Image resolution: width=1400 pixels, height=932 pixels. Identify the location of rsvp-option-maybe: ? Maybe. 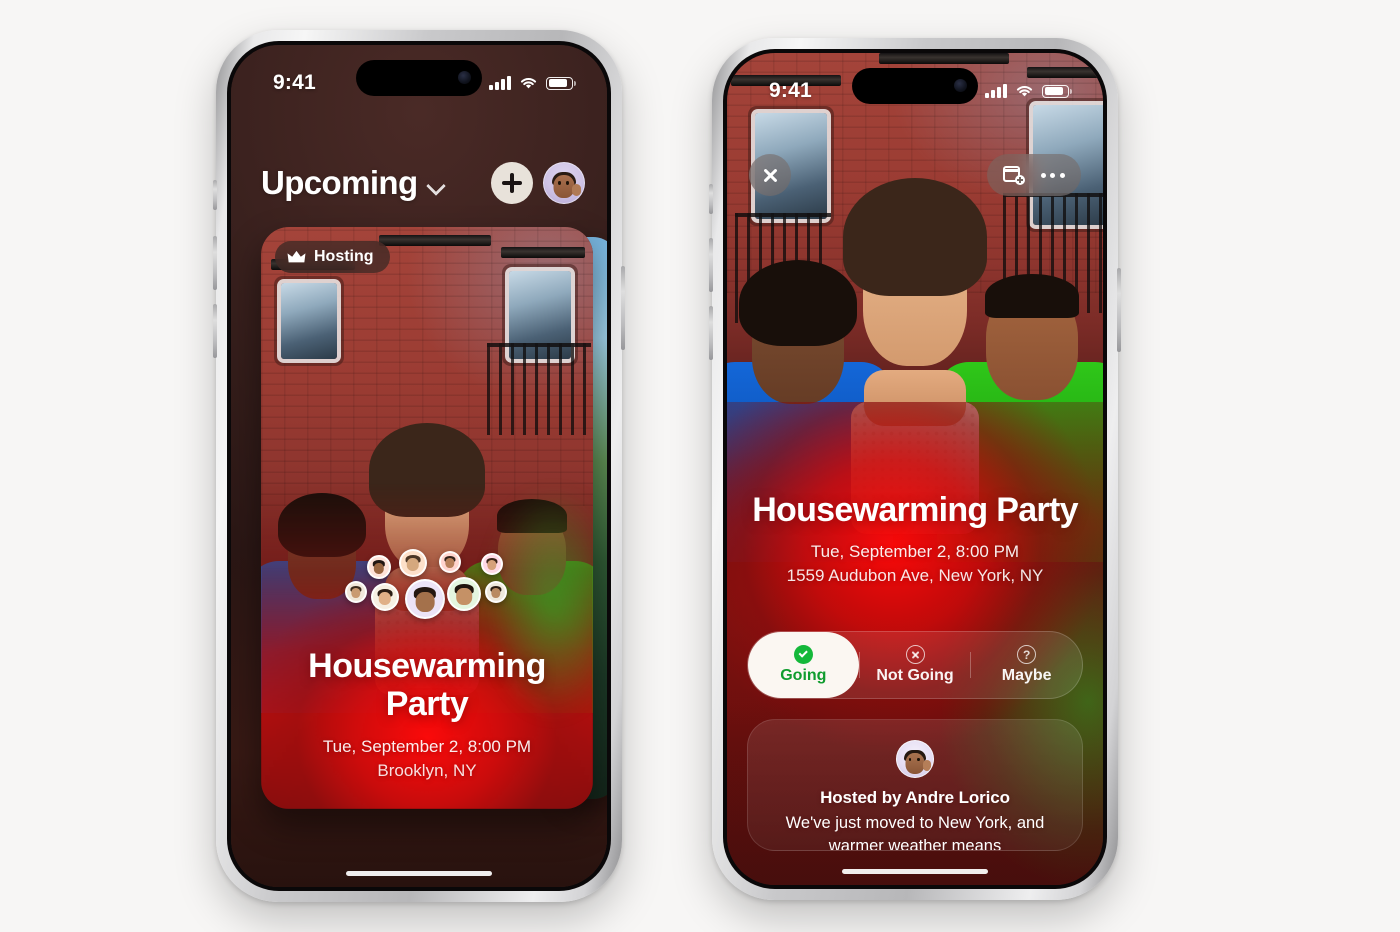
(1026, 665).